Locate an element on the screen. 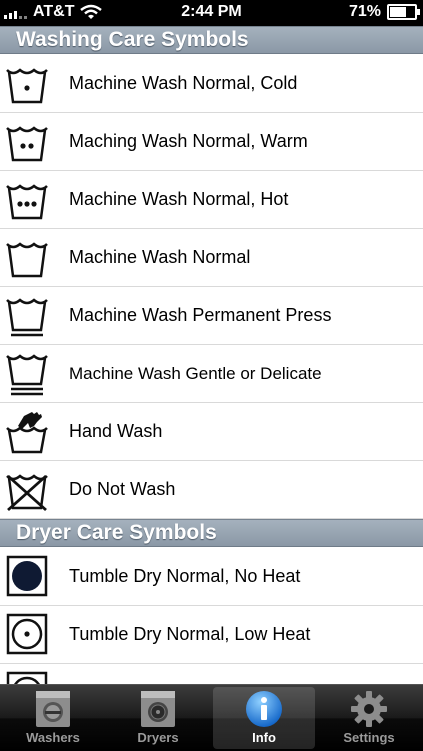 The image size is (423, 751). tab-bar: Washers Dryers Info Settings is located at coordinates (211, 717).